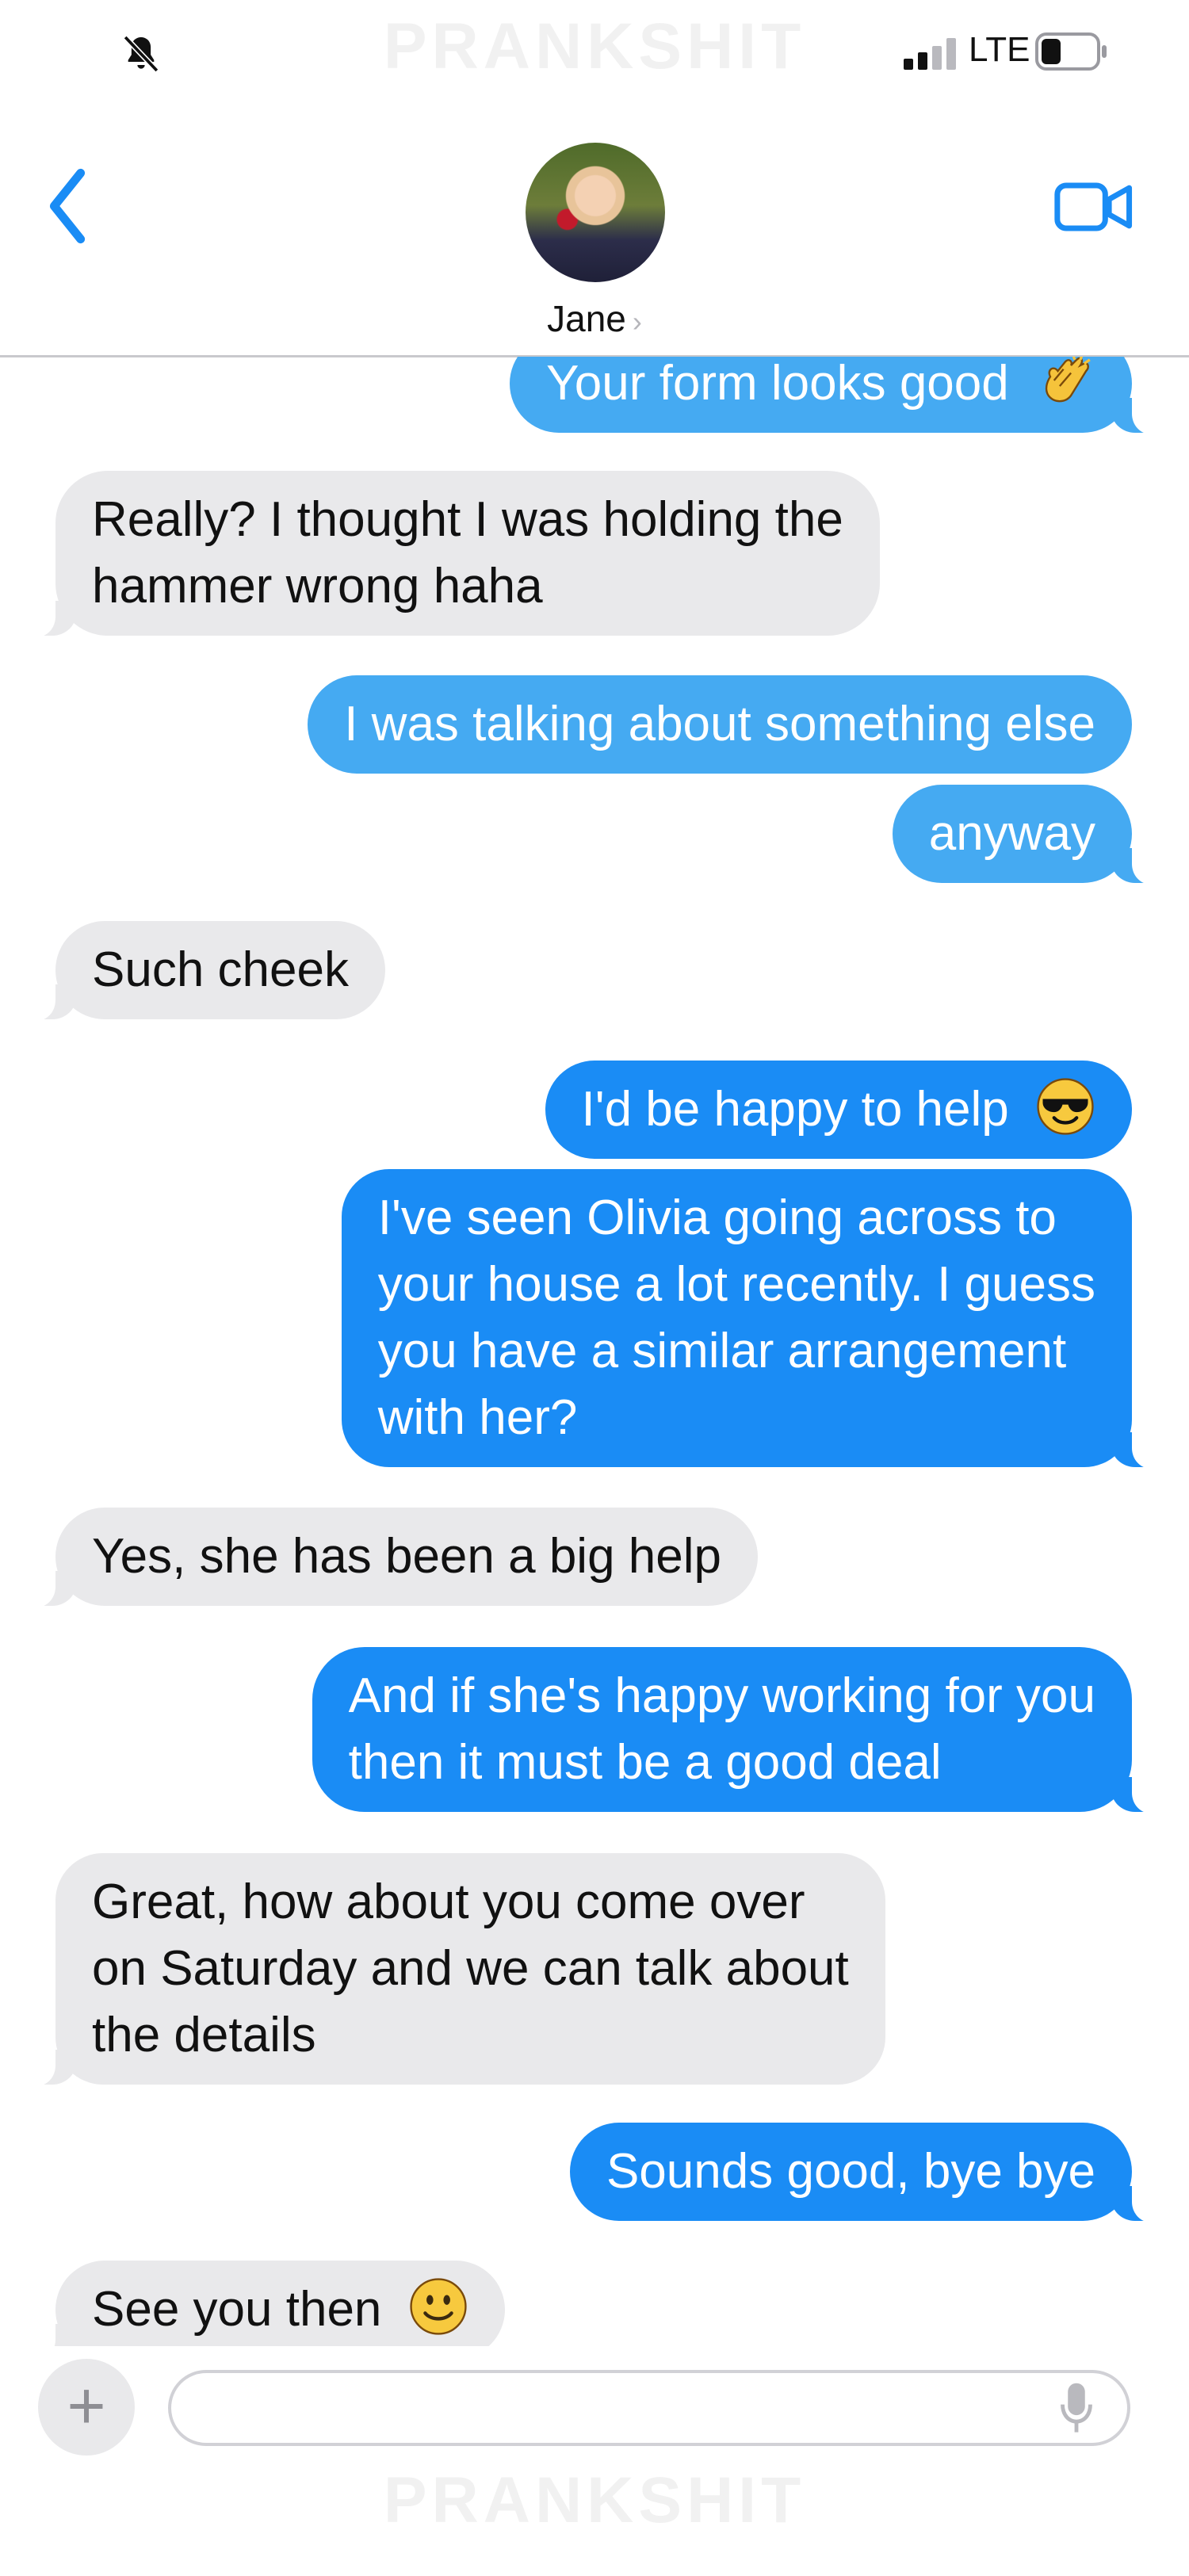 The height and width of the screenshot is (2576, 1189). I want to click on contact-name: Jane, so click(586, 318).